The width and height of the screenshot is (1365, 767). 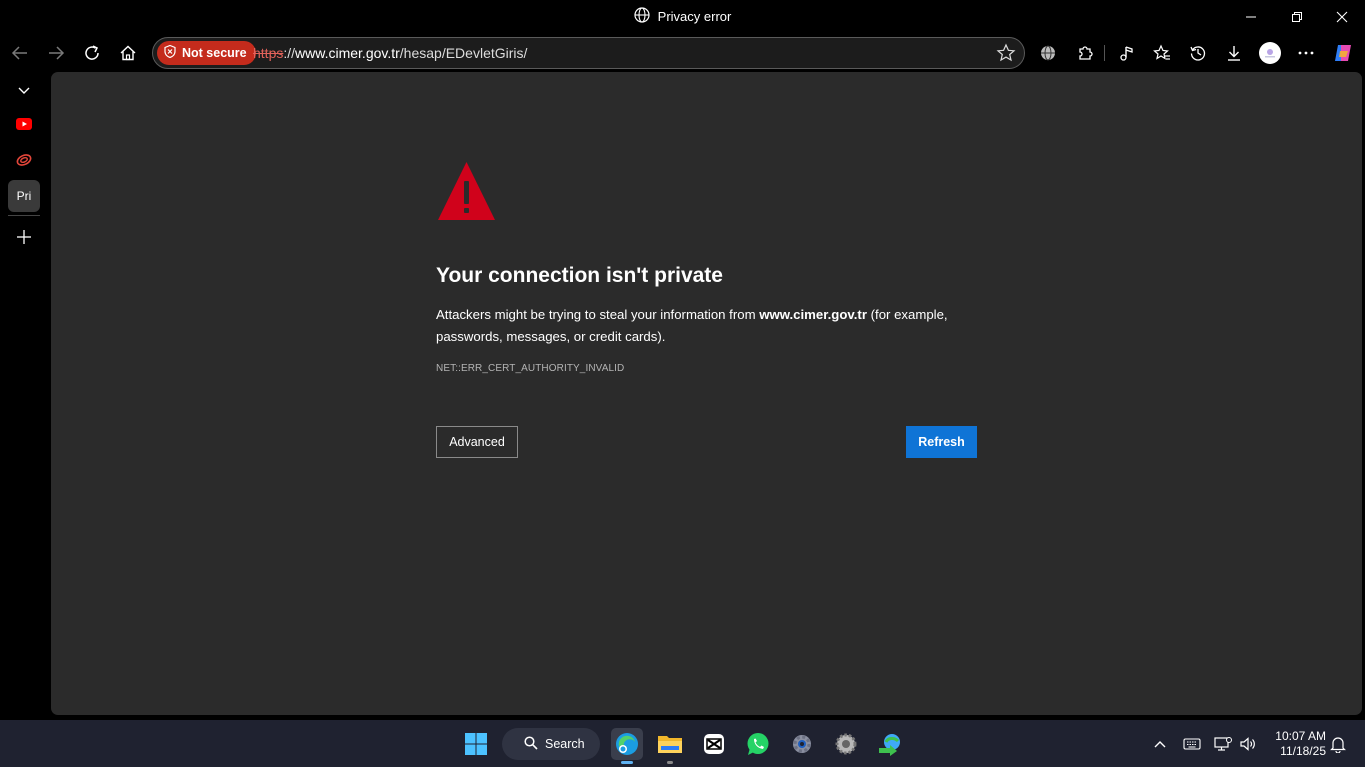 What do you see at coordinates (1085, 53) in the screenshot?
I see `extensions-icon` at bounding box center [1085, 53].